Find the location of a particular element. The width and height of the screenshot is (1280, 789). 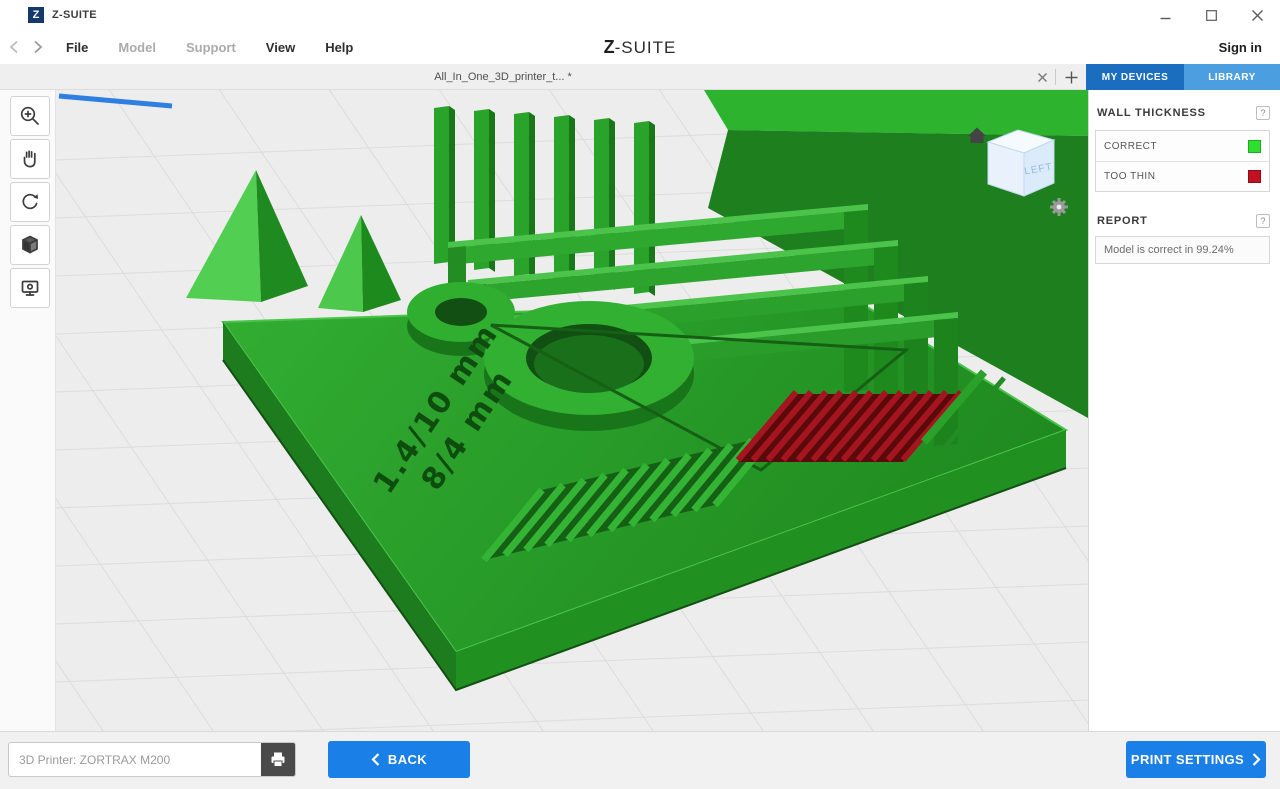

document-tab: All_In_One_3D_printer_t... * is located at coordinates (543, 77).